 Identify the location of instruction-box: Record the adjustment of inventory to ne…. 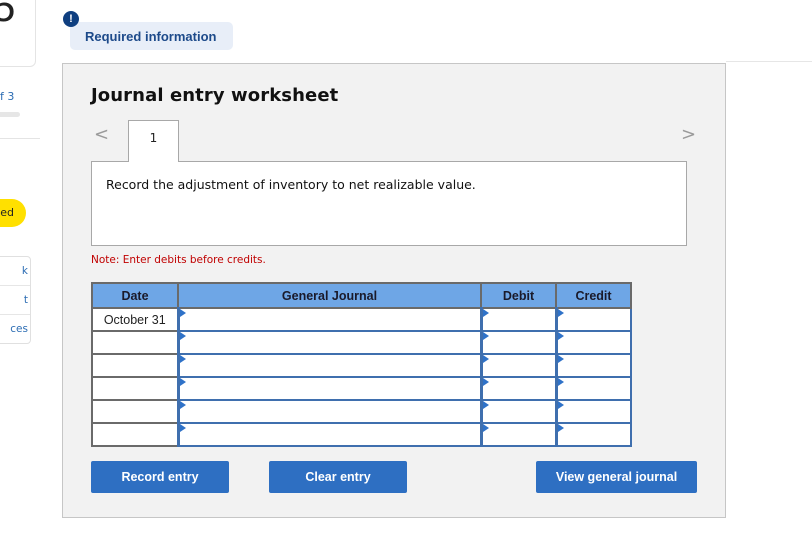
(389, 203).